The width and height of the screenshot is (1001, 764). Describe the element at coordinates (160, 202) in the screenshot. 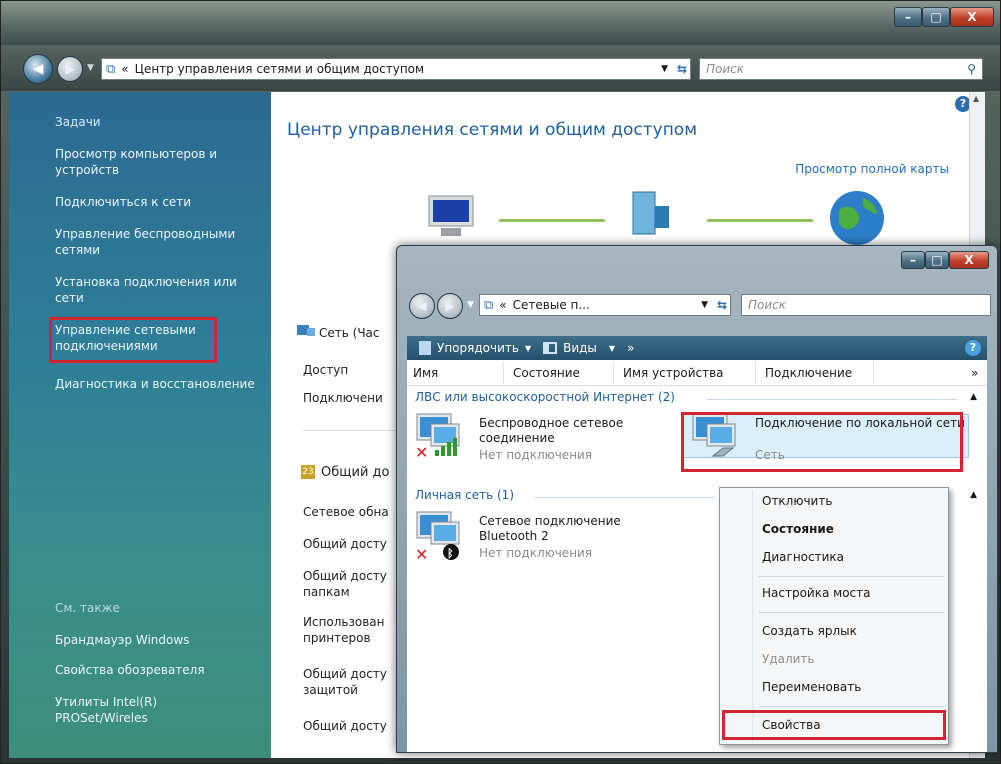

I see `task-connect-network: Подключиться к сети` at that location.